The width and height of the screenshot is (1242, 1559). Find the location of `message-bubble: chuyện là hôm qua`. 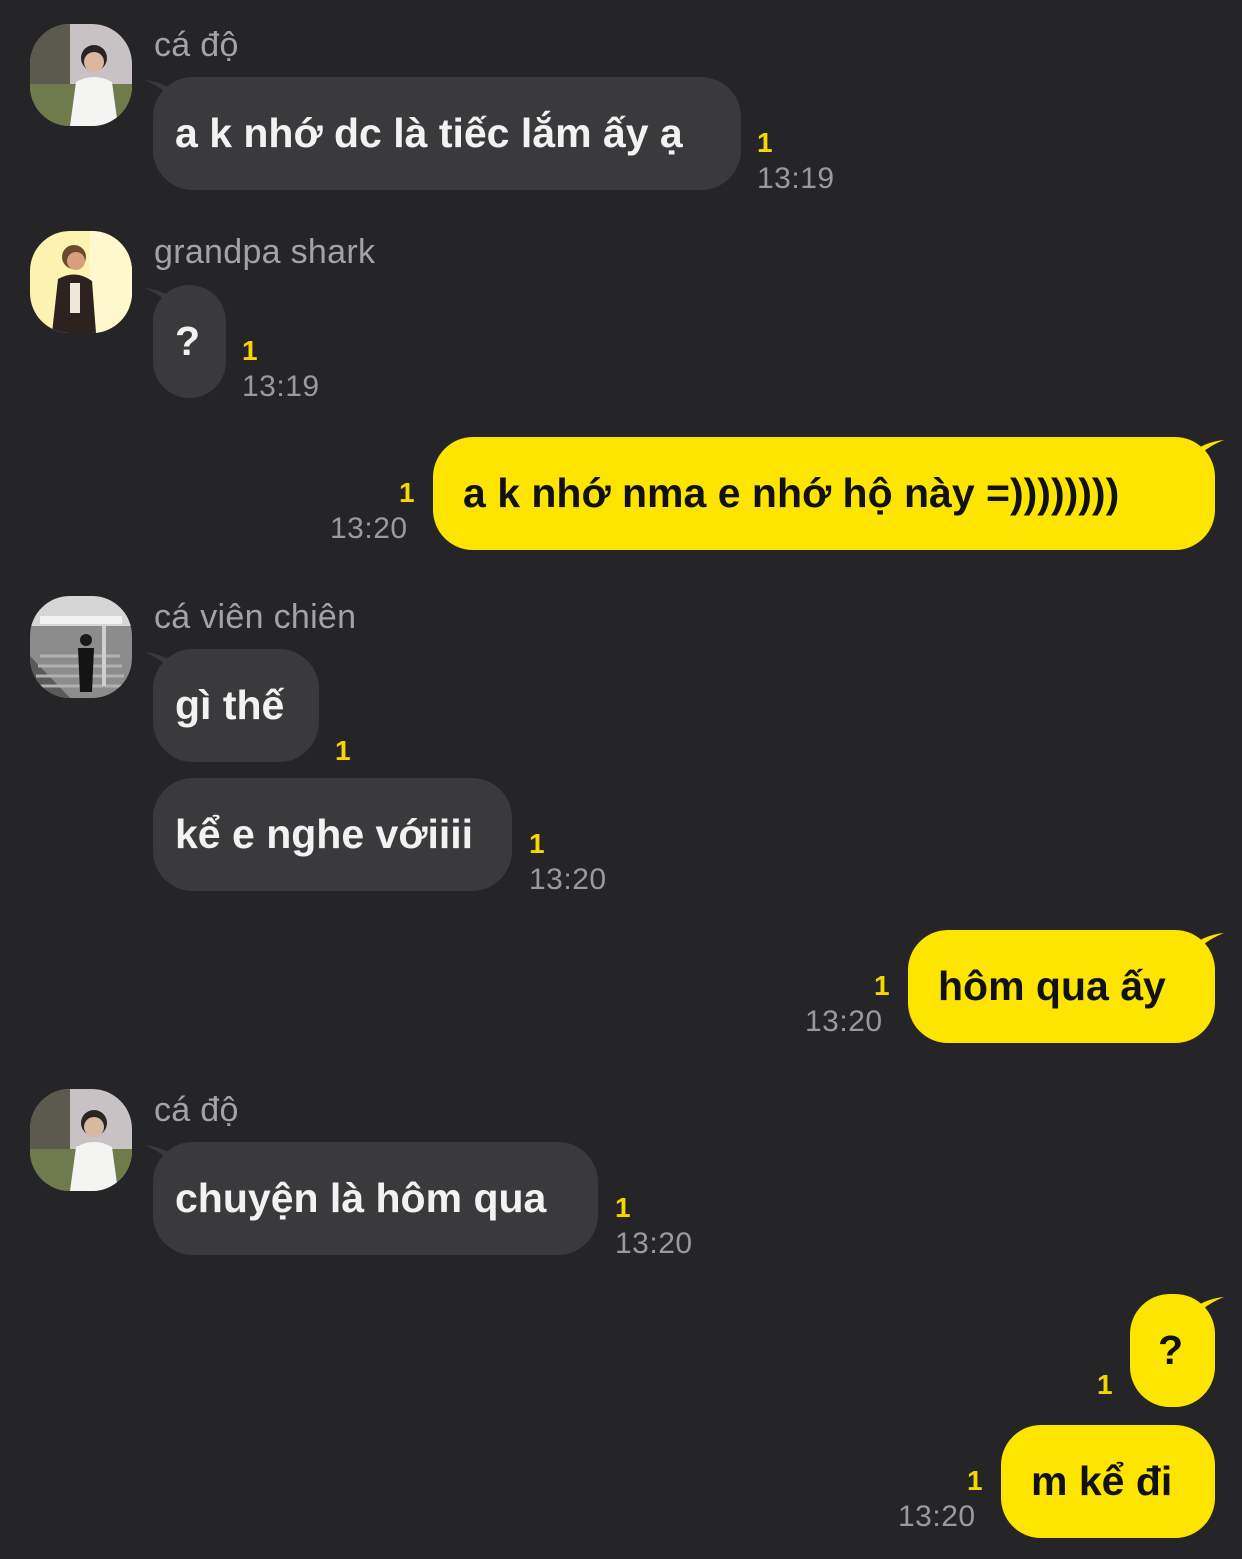

message-bubble: chuyện là hôm qua is located at coordinates (375, 1198).